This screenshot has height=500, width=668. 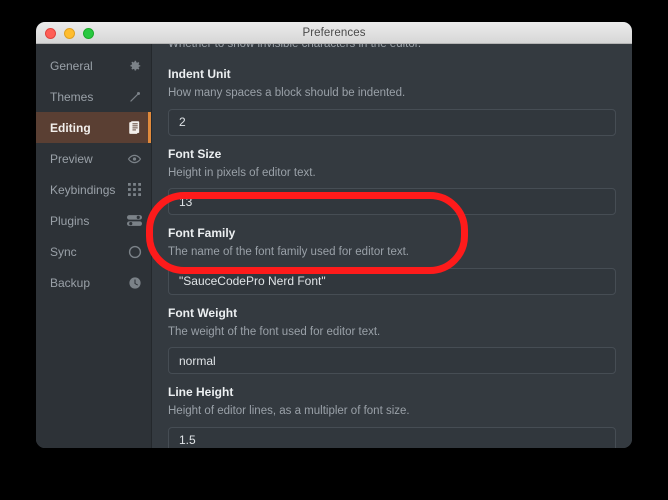 I want to click on sidebar-item-preview: Preview, so click(x=93, y=158).